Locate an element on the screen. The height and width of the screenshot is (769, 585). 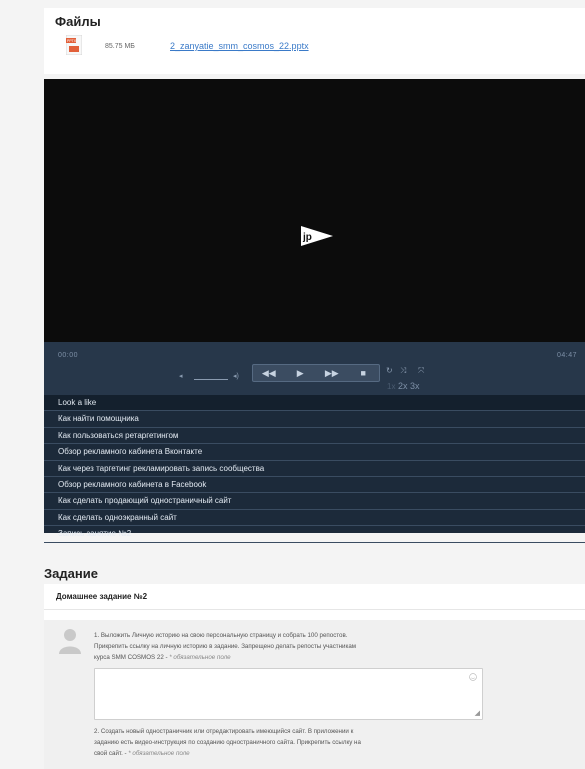
playlist-item: Look a like is located at coordinates (314, 403).